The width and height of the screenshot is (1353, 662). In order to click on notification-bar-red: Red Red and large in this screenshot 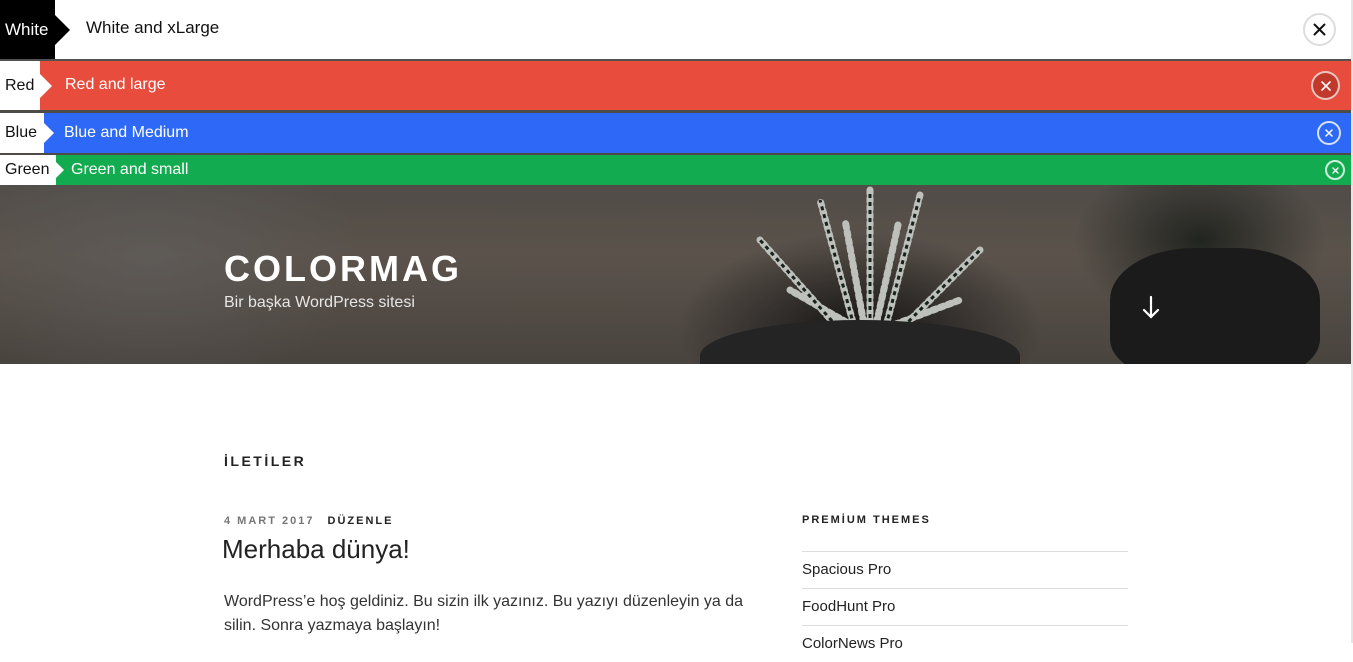, I will do `click(675, 85)`.